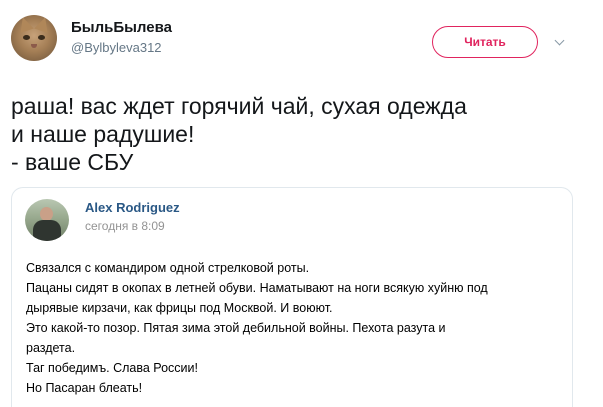  I want to click on quoted-text-line: Таг победимъ. Слава России!, so click(112, 368).